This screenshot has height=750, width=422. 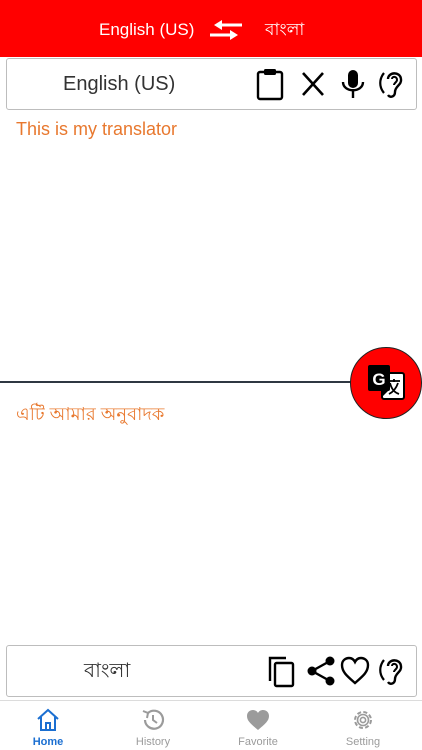 I want to click on copy-icon, so click(x=281, y=671).